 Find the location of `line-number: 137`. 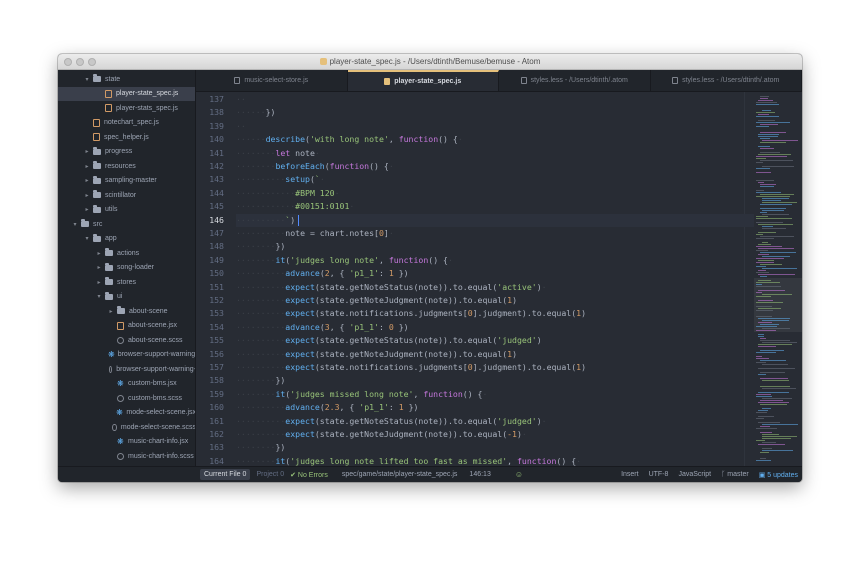

line-number: 137 is located at coordinates (210, 99).